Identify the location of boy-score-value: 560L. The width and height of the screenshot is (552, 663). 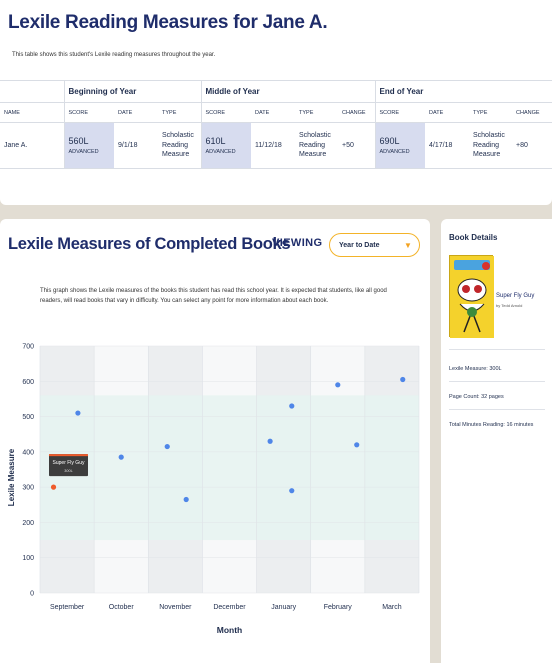
(78, 141).